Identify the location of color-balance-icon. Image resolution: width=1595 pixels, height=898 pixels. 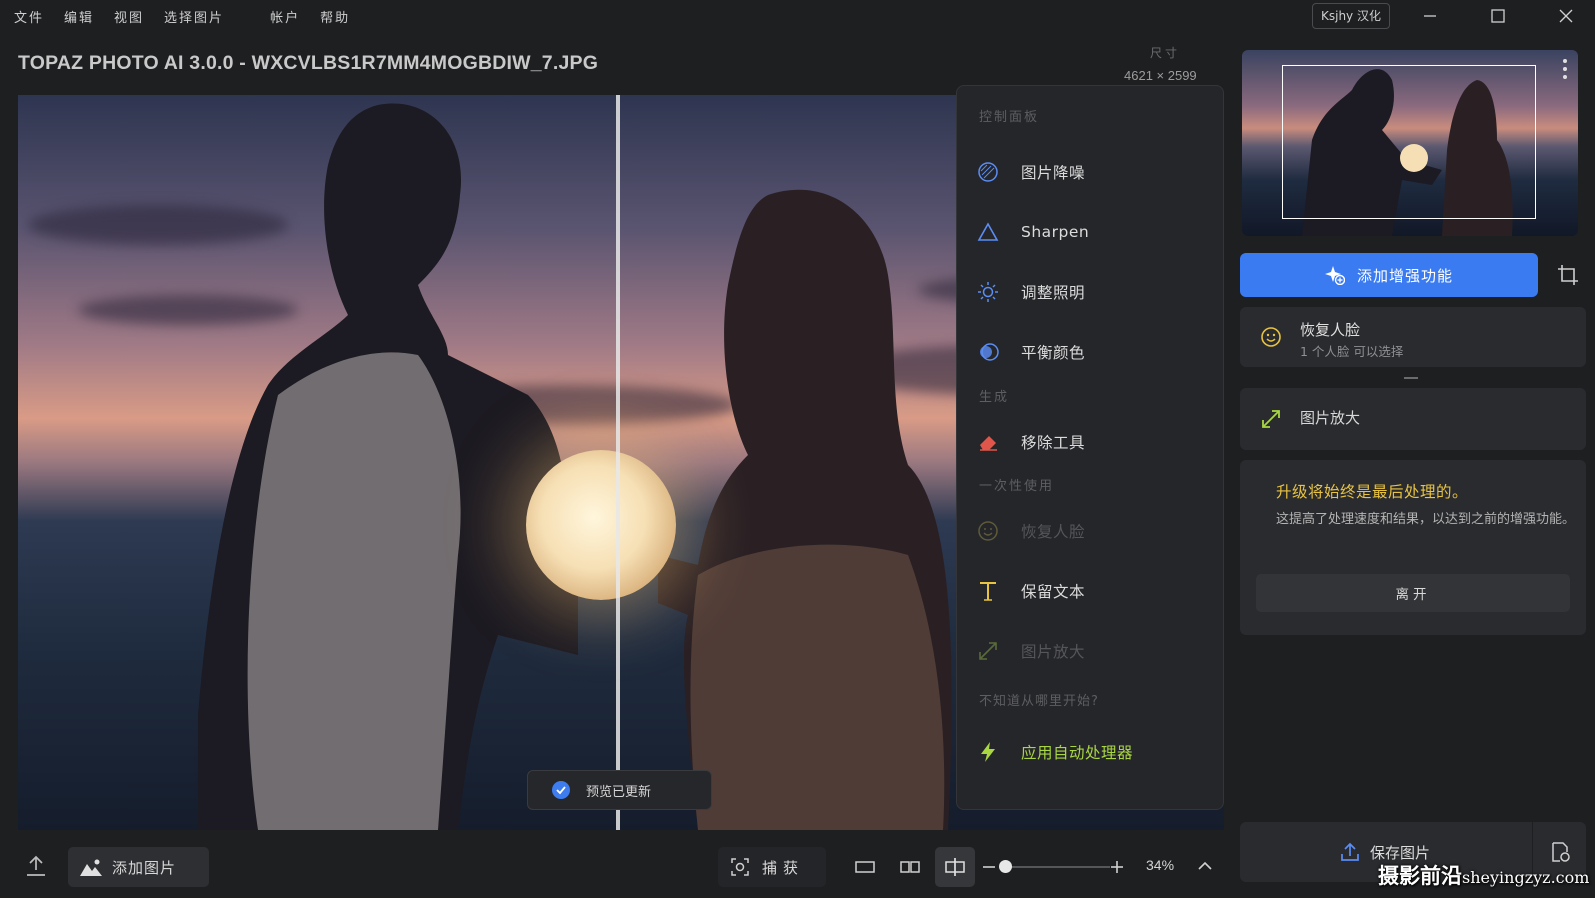
(988, 352).